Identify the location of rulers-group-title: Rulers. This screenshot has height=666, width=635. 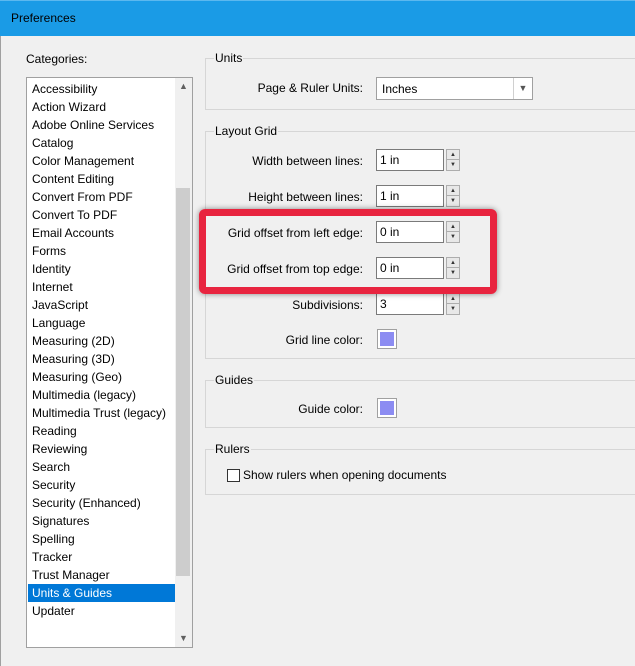
(232, 449).